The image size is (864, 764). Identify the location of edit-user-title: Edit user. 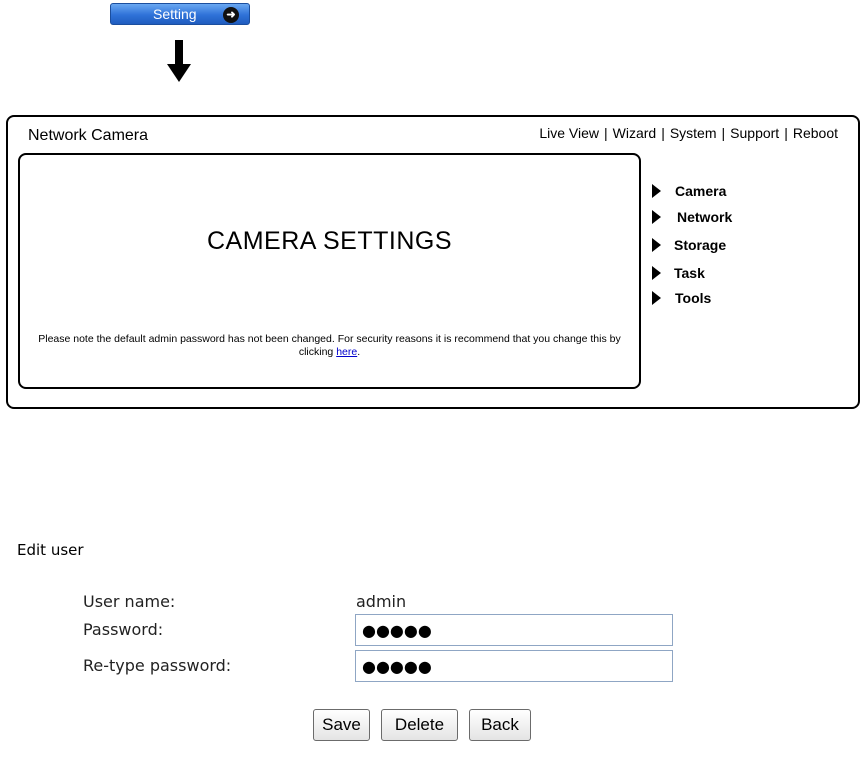
(50, 550).